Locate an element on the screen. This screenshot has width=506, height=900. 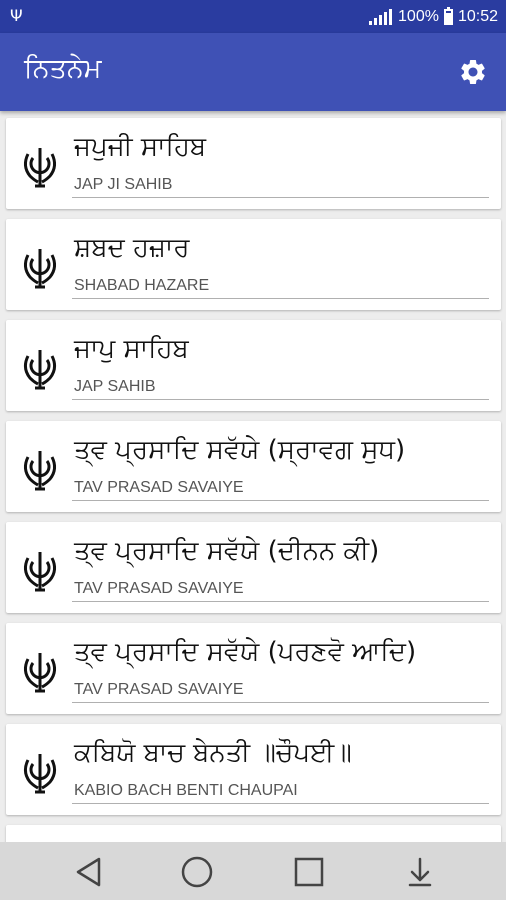
battery-percent: 100% is located at coordinates (418, 16).